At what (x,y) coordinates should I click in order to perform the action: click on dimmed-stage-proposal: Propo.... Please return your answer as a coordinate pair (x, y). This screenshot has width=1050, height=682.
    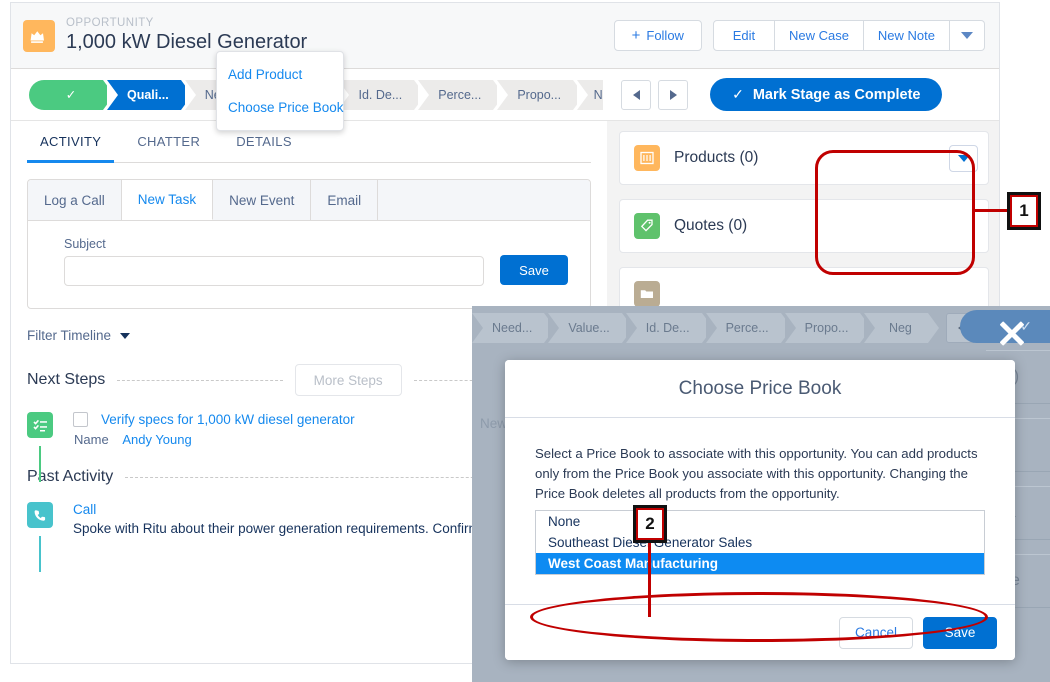
    Looking at the image, I should click on (828, 328).